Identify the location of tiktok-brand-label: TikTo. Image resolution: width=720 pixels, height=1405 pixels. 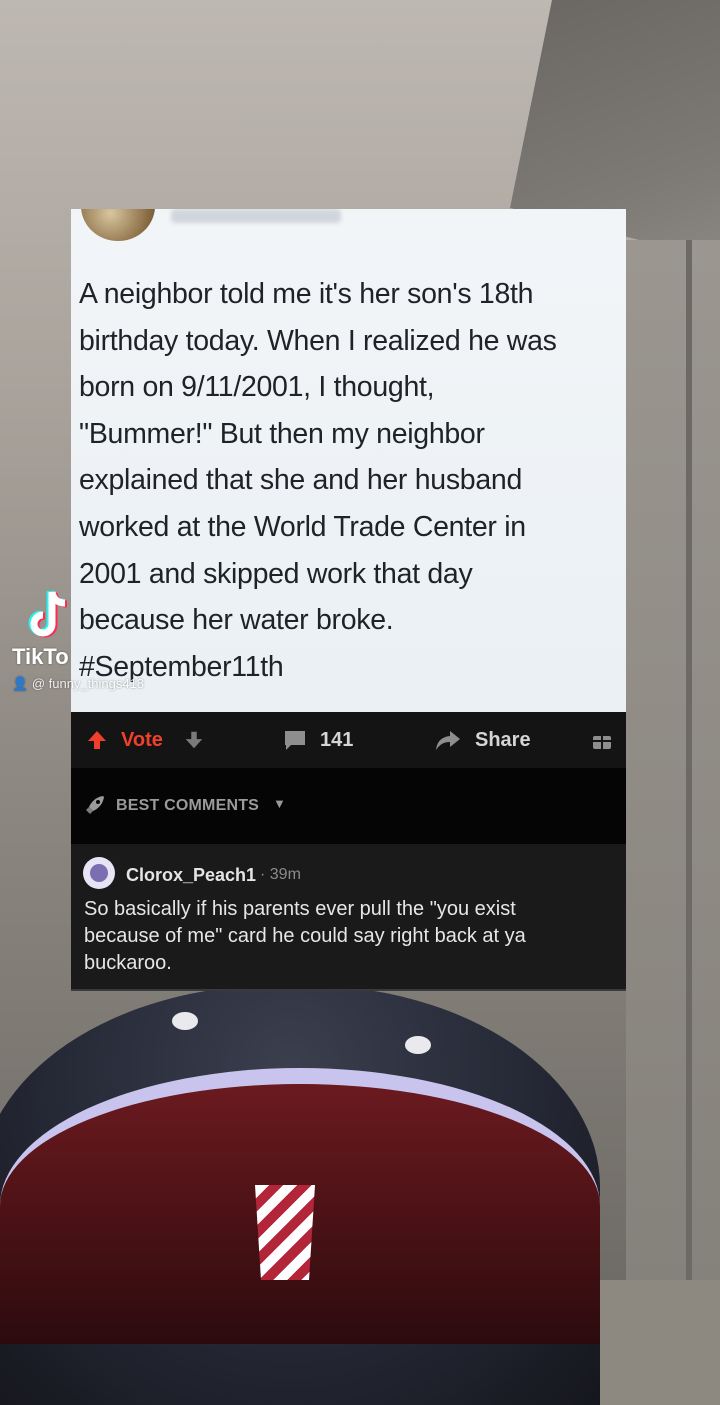
(40, 656).